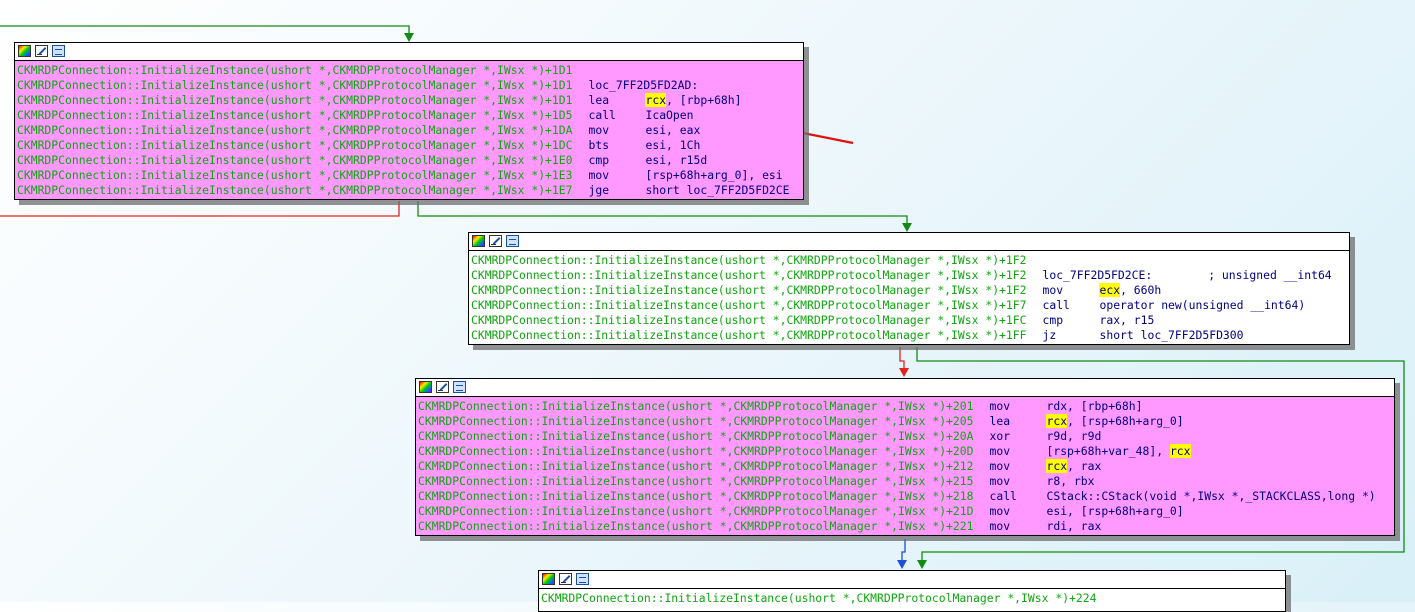  Describe the element at coordinates (713, 175) in the screenshot. I see `operands: [rsp+68h+arg_0], esi` at that location.